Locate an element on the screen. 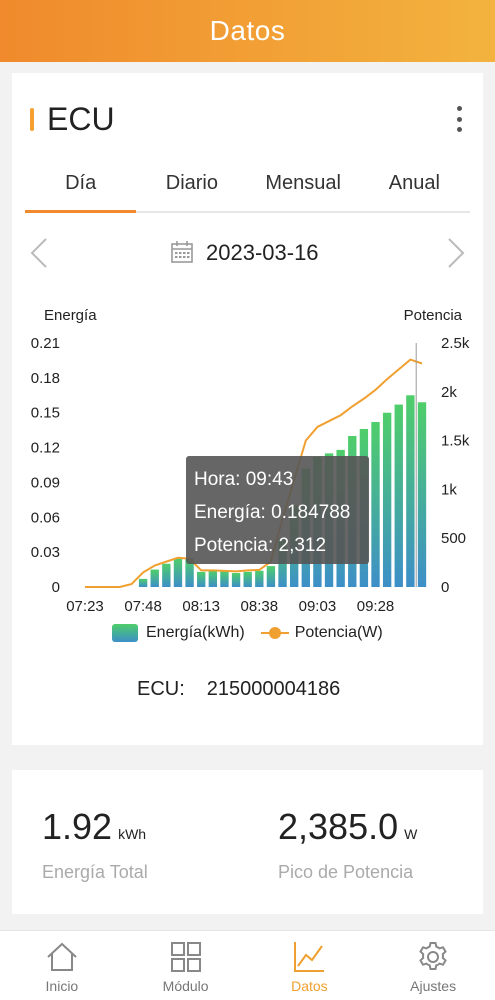  left-tick-label: 0.21 is located at coordinates (45, 343).